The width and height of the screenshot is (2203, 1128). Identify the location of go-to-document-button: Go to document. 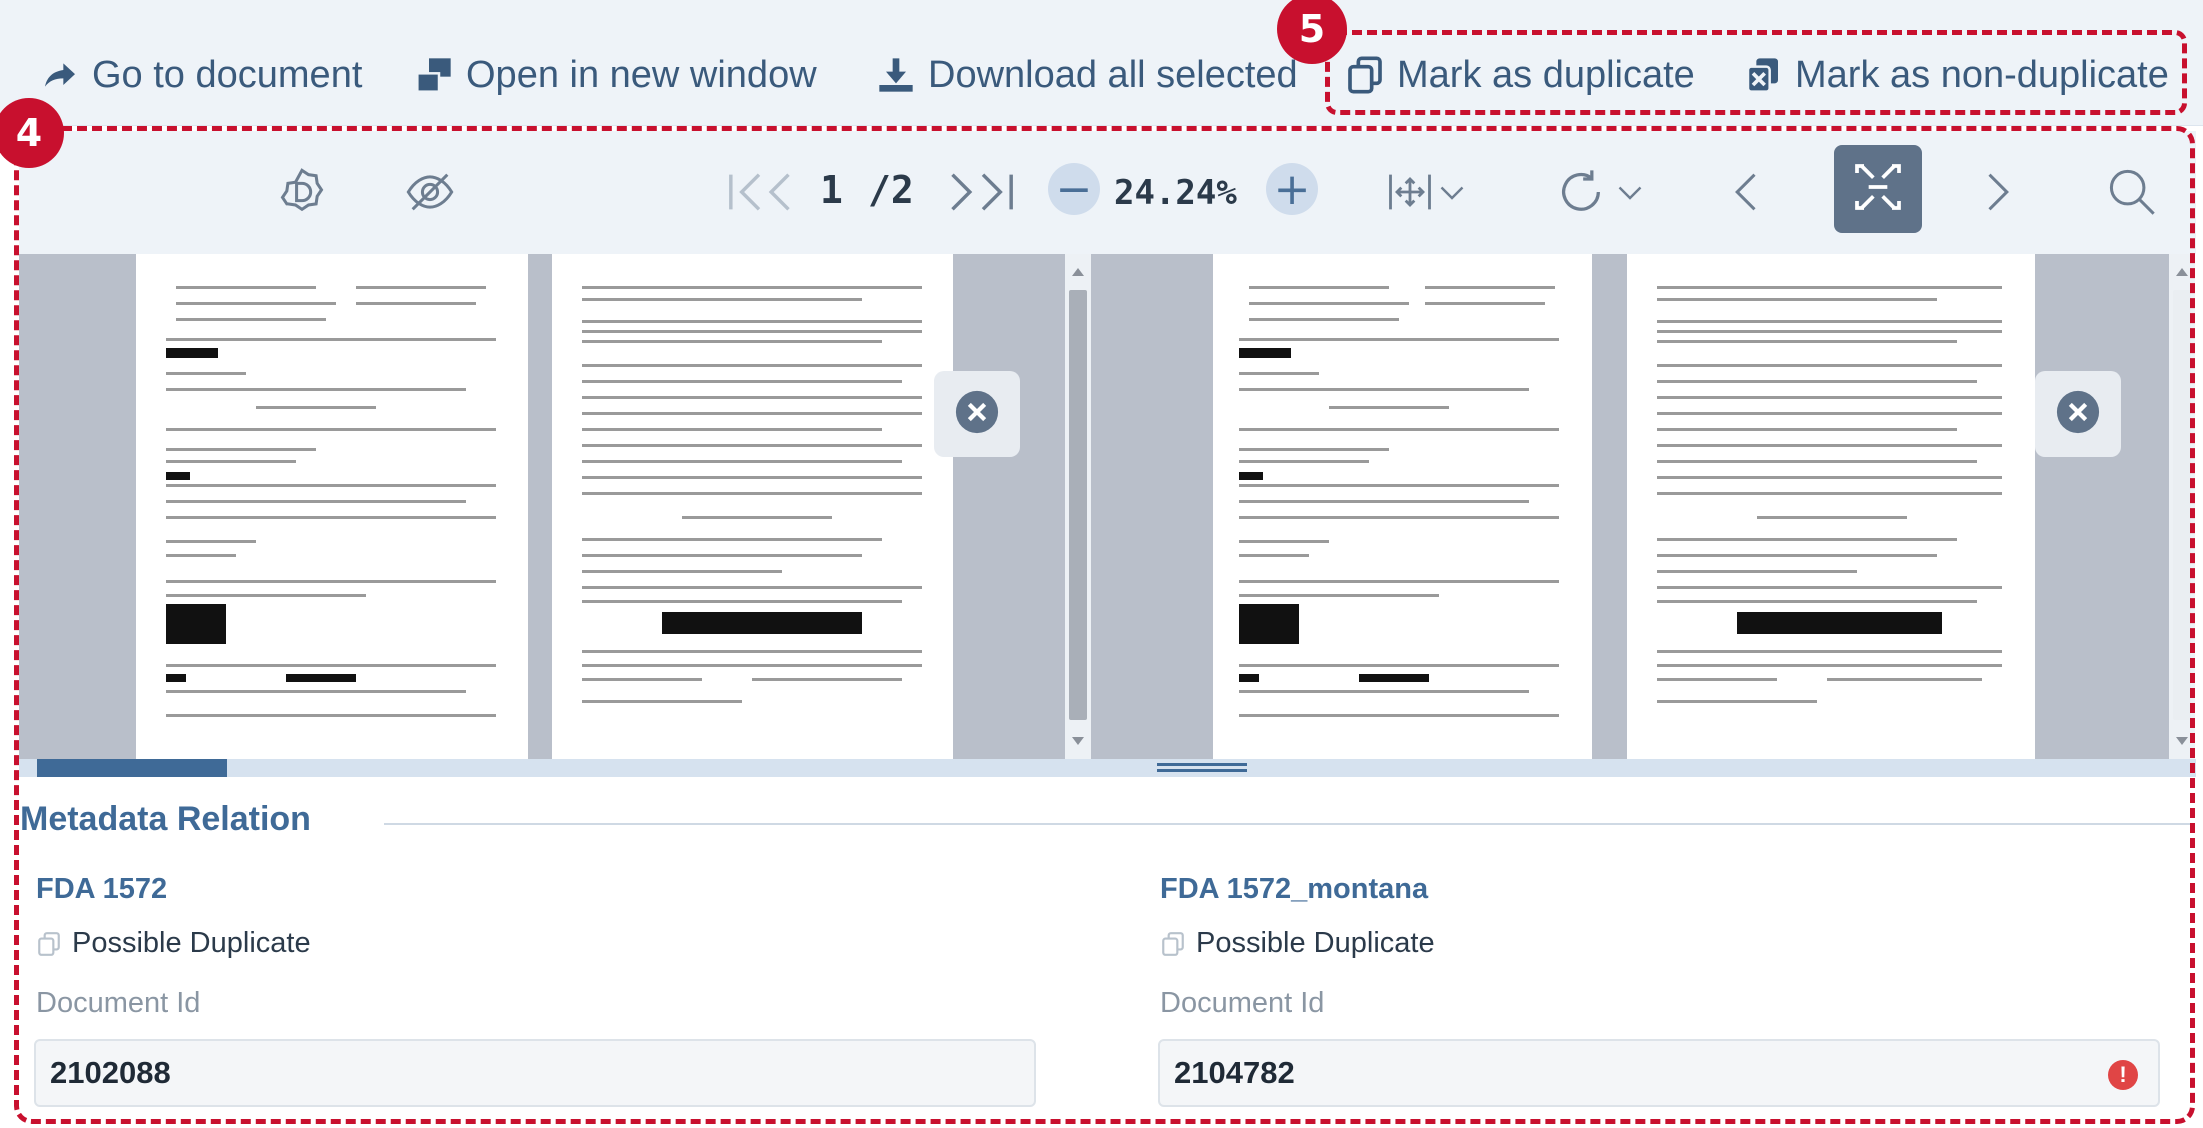
(201, 75).